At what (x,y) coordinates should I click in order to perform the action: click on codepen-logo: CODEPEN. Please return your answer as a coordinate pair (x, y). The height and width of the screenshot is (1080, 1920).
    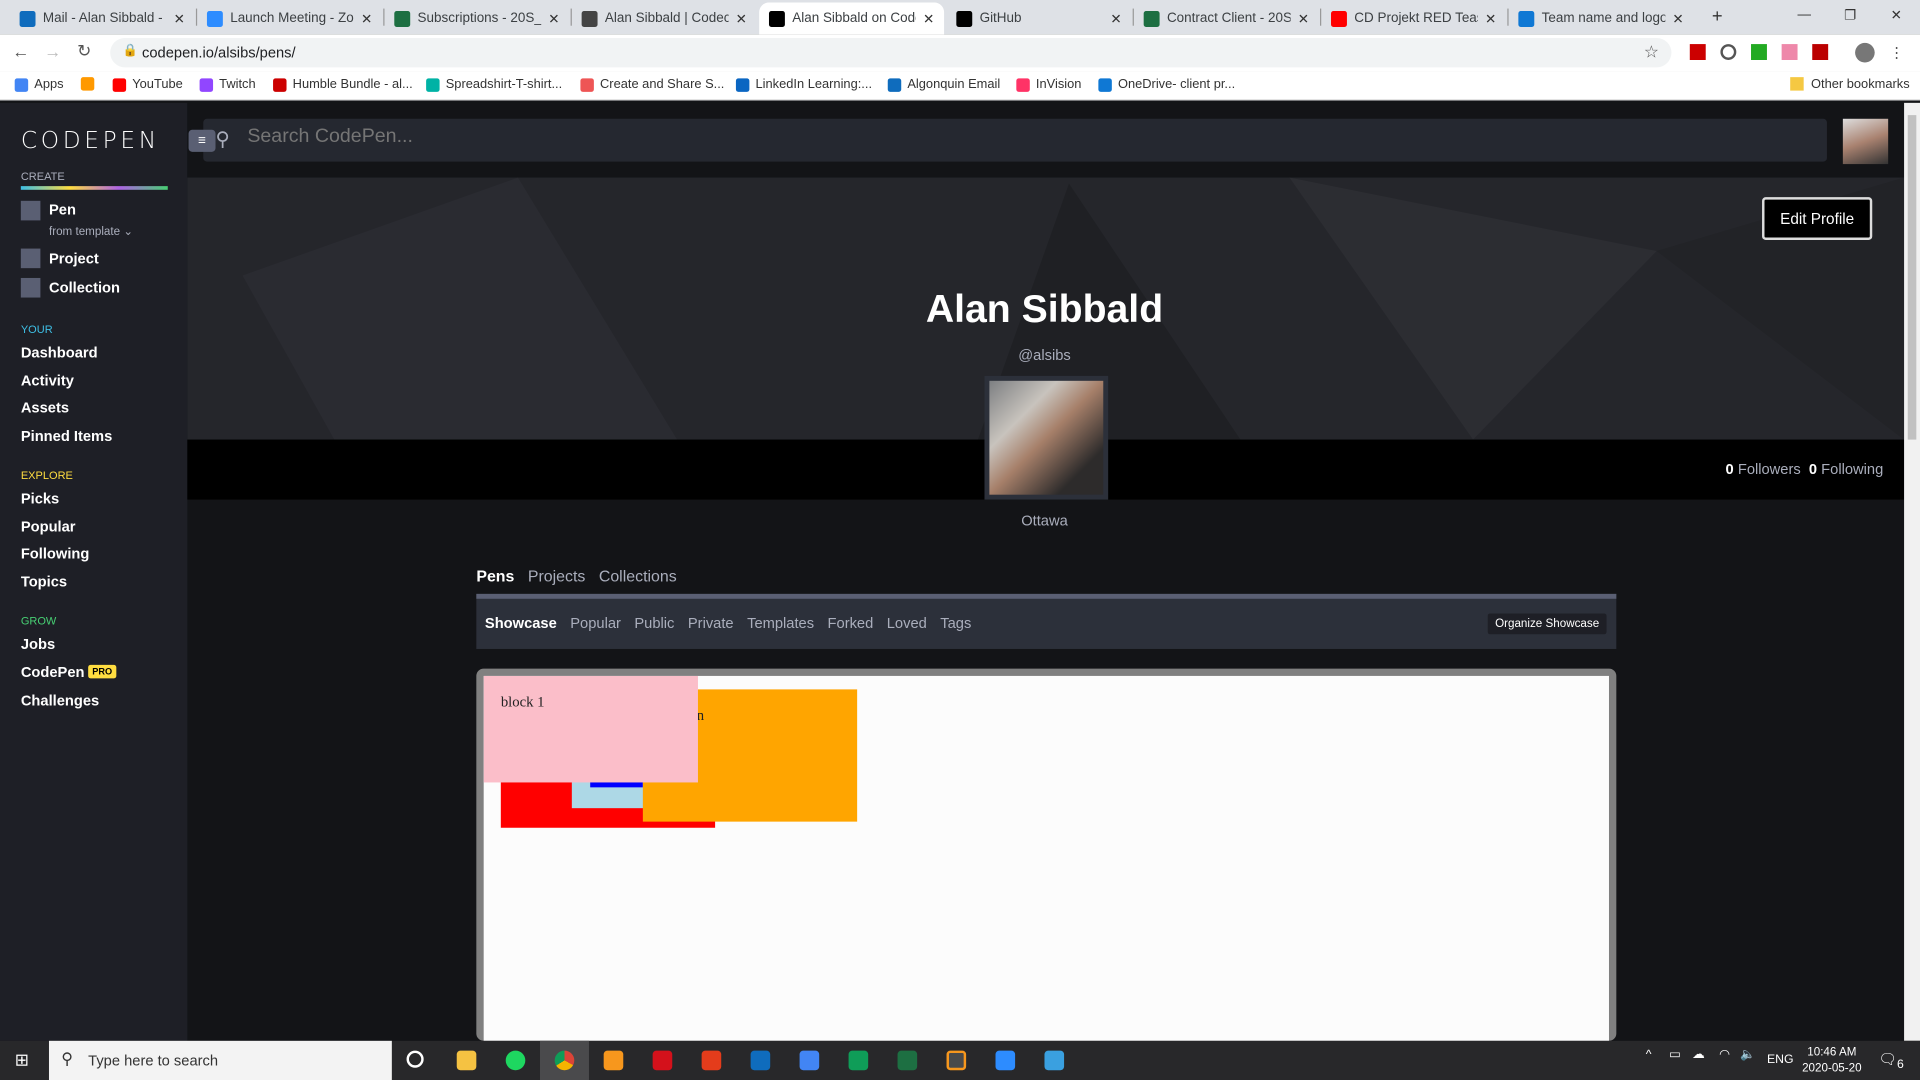
    Looking at the image, I should click on (90, 140).